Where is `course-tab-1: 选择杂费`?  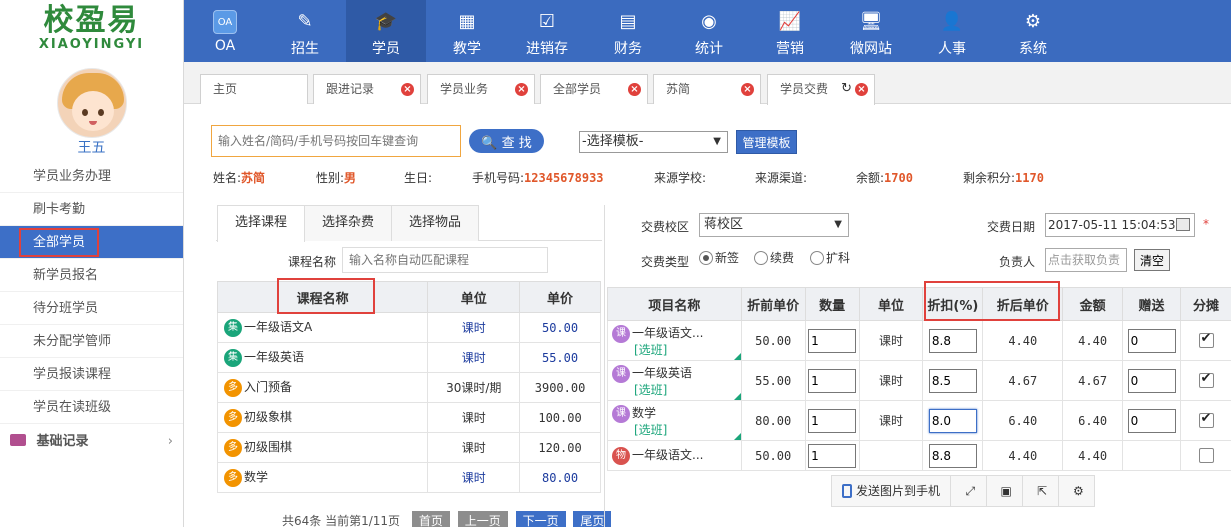 course-tab-1: 选择杂费 is located at coordinates (348, 223).